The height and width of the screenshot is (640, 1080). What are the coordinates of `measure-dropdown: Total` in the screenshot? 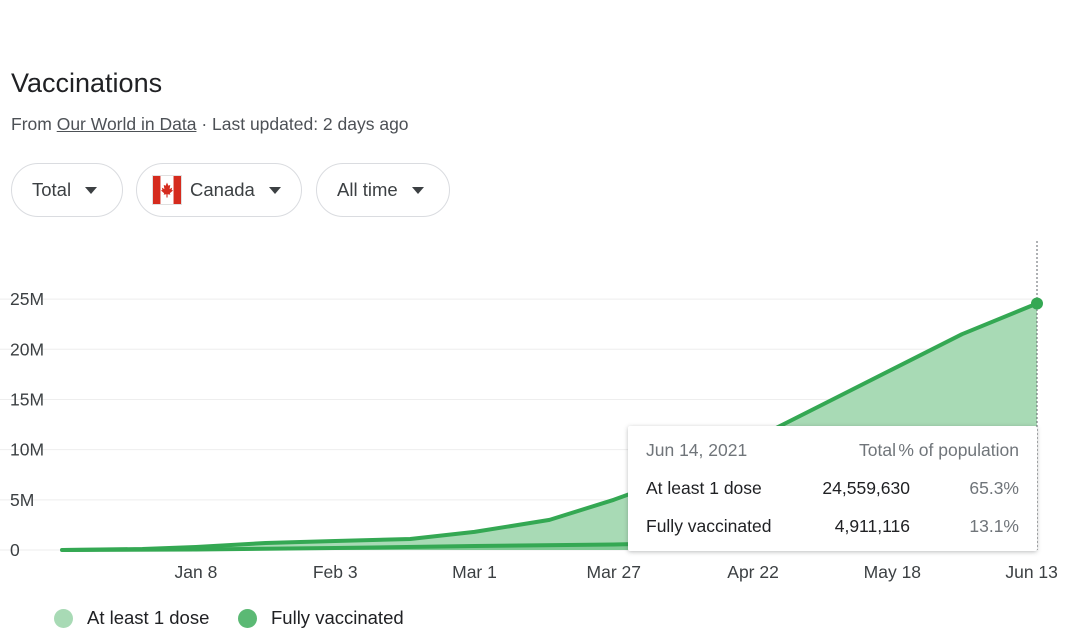 It's located at (67, 190).